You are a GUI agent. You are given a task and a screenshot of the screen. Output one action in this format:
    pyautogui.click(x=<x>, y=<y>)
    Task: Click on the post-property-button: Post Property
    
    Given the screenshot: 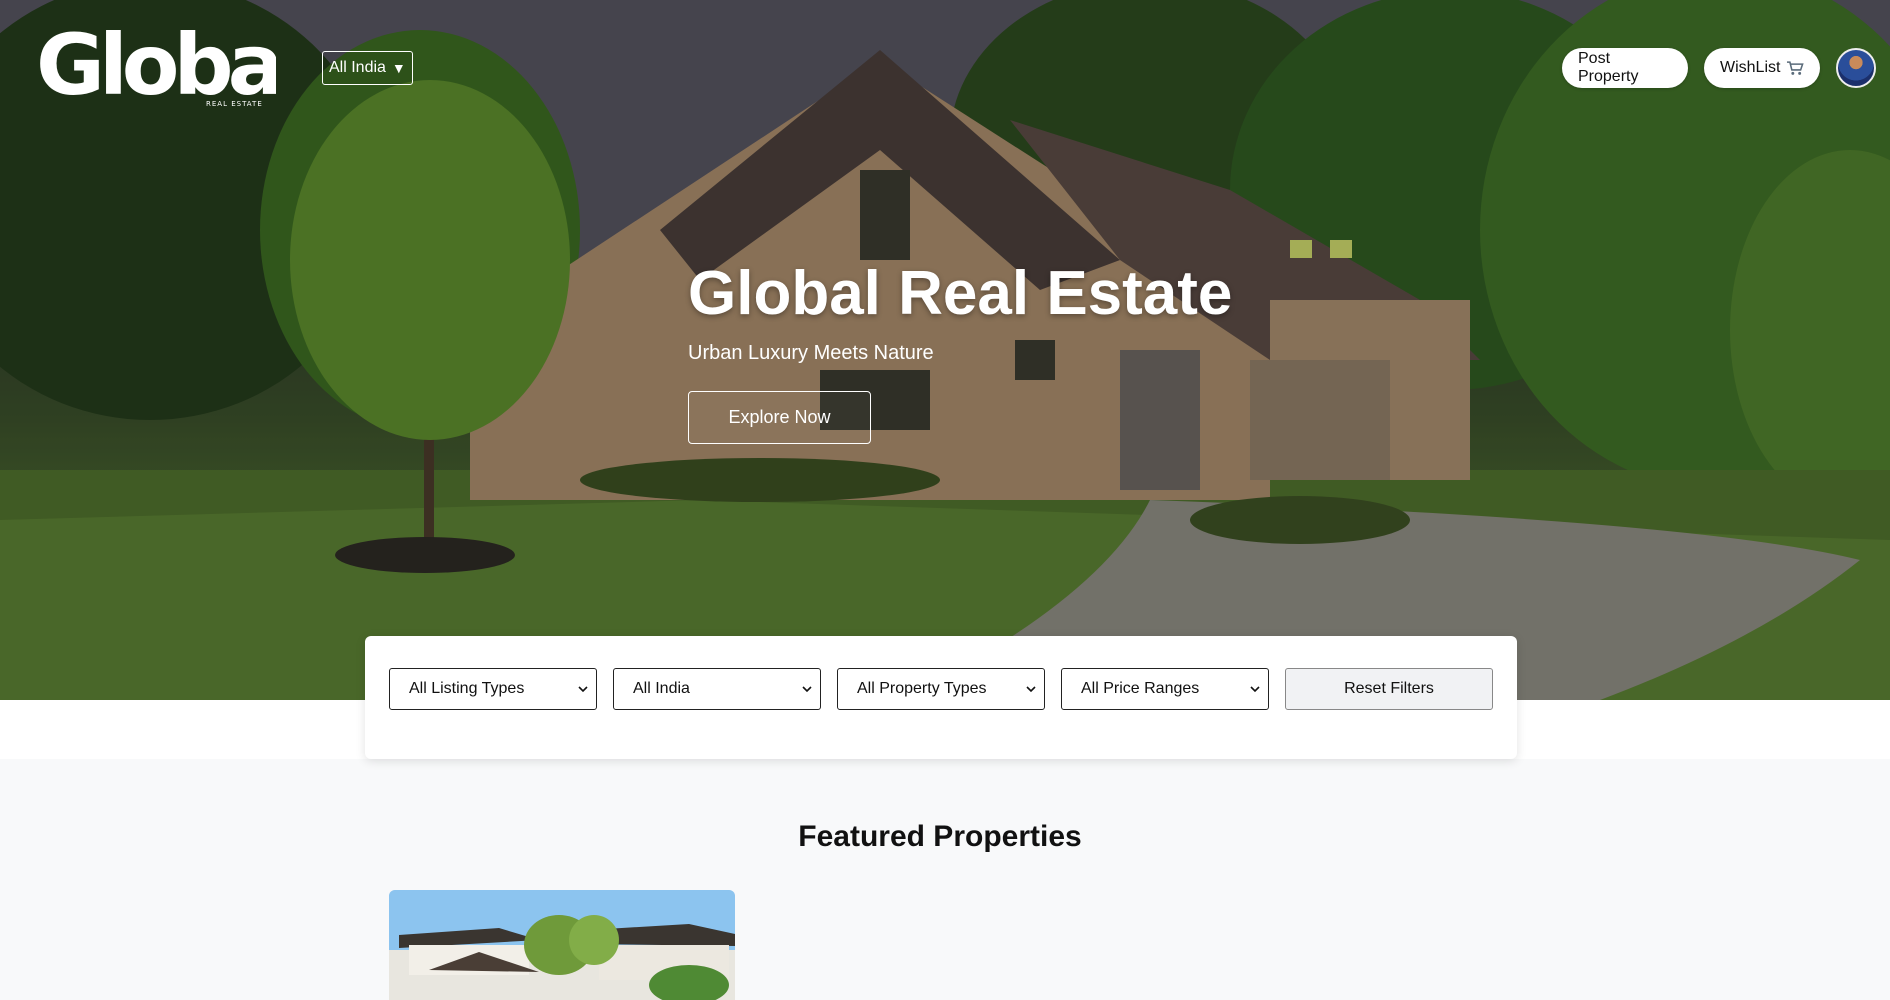 What is the action you would take?
    pyautogui.click(x=1625, y=68)
    